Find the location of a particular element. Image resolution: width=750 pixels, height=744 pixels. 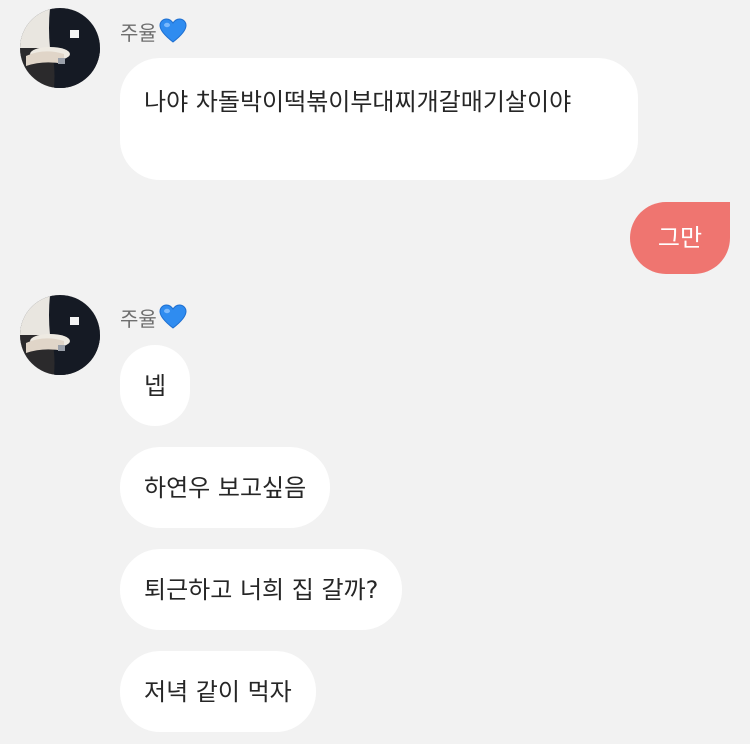

message-bubble-incoming: 나야 차돌박이떡볶이부대찌개갈매기살이야 is located at coordinates (379, 119).